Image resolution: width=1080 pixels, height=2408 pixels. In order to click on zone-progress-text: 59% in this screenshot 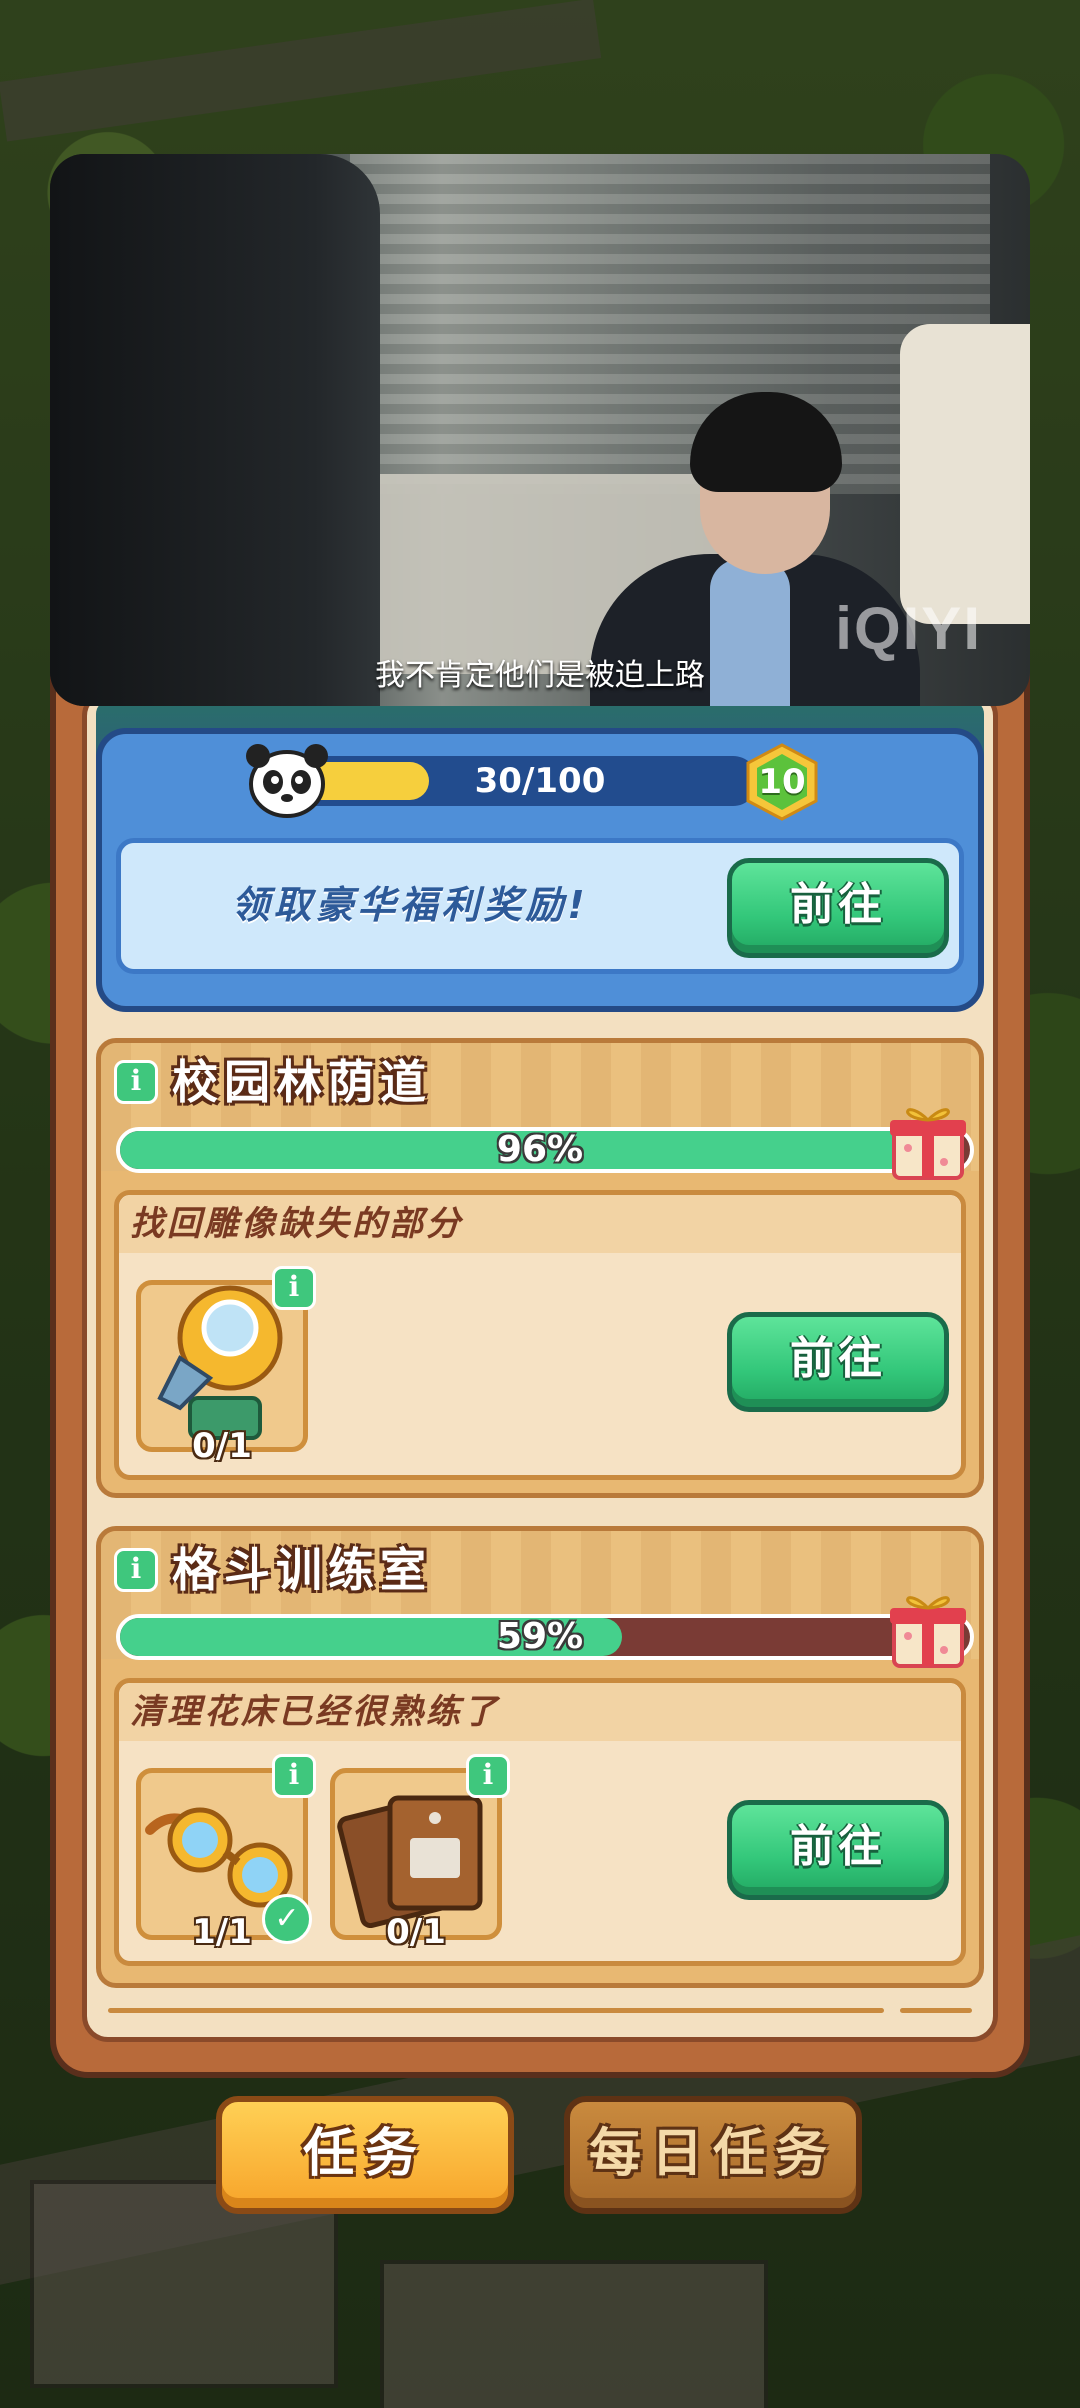, I will do `click(540, 1636)`.